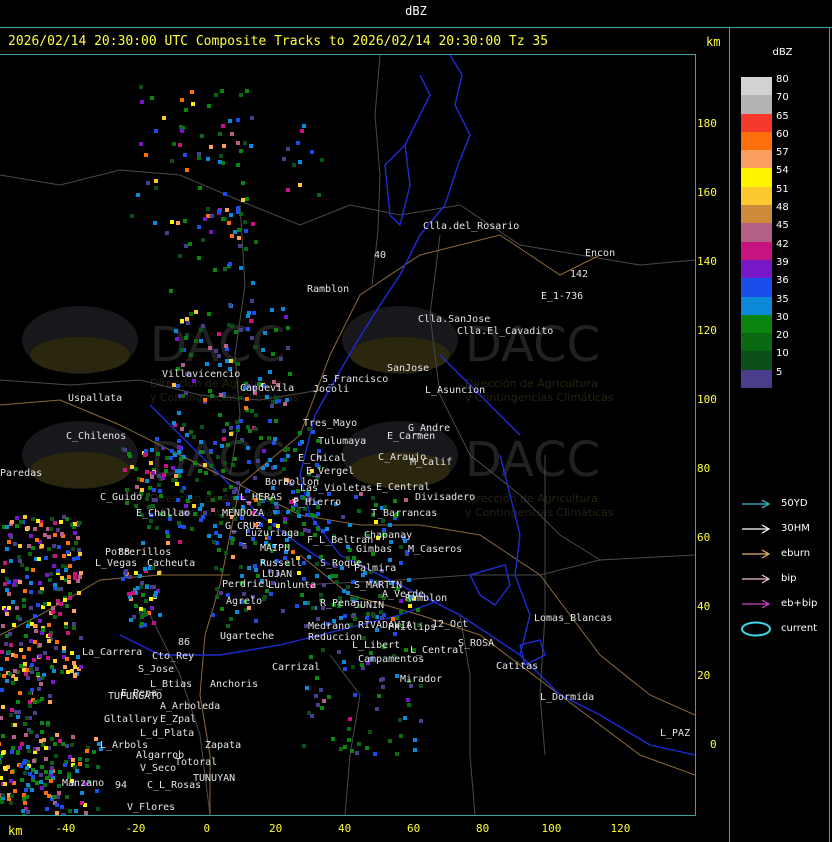  I want to click on track-label: bip, so click(789, 578).